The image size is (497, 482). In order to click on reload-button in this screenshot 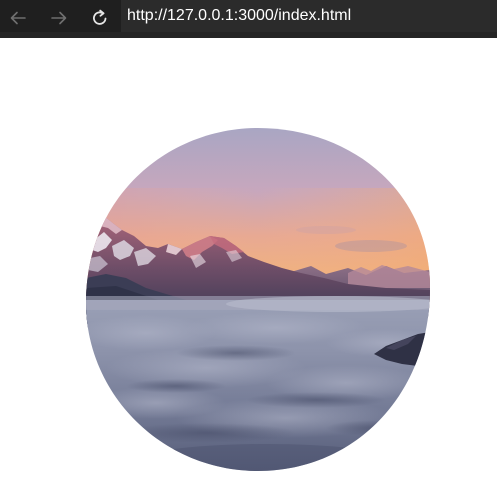, I will do `click(100, 18)`.